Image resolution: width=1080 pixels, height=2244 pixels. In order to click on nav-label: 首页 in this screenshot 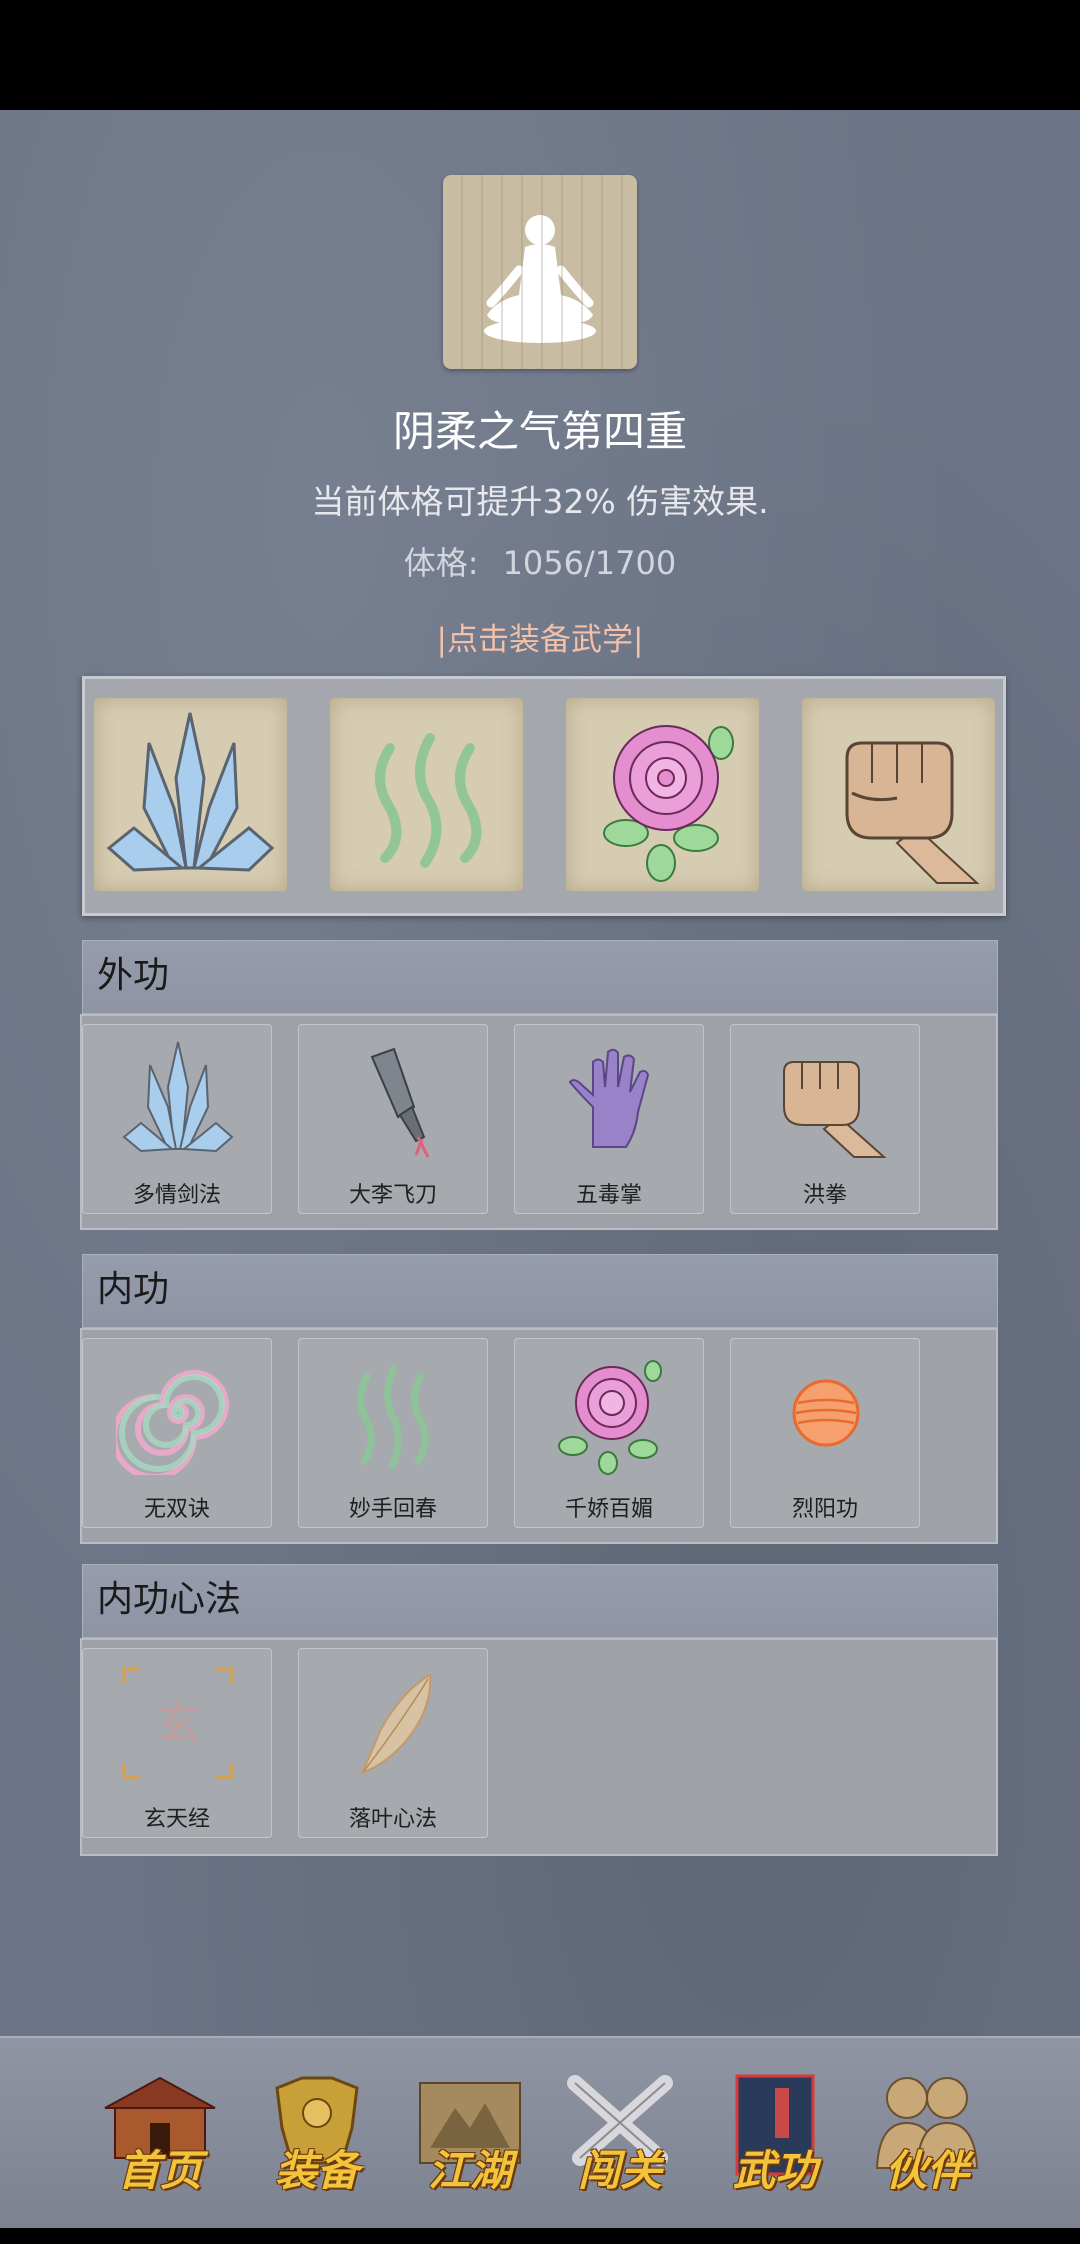, I will do `click(159, 2170)`.